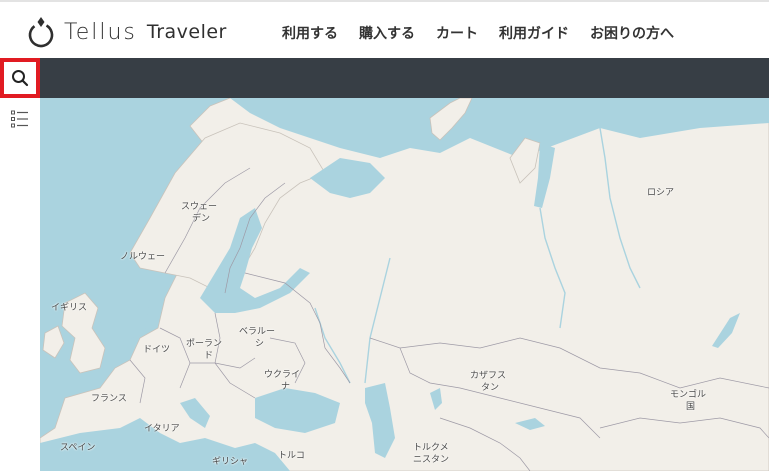 The height and width of the screenshot is (471, 769). I want to click on main-nav: 利用する 購入する カート 利用ガイド お困りの方へ, so click(488, 33).